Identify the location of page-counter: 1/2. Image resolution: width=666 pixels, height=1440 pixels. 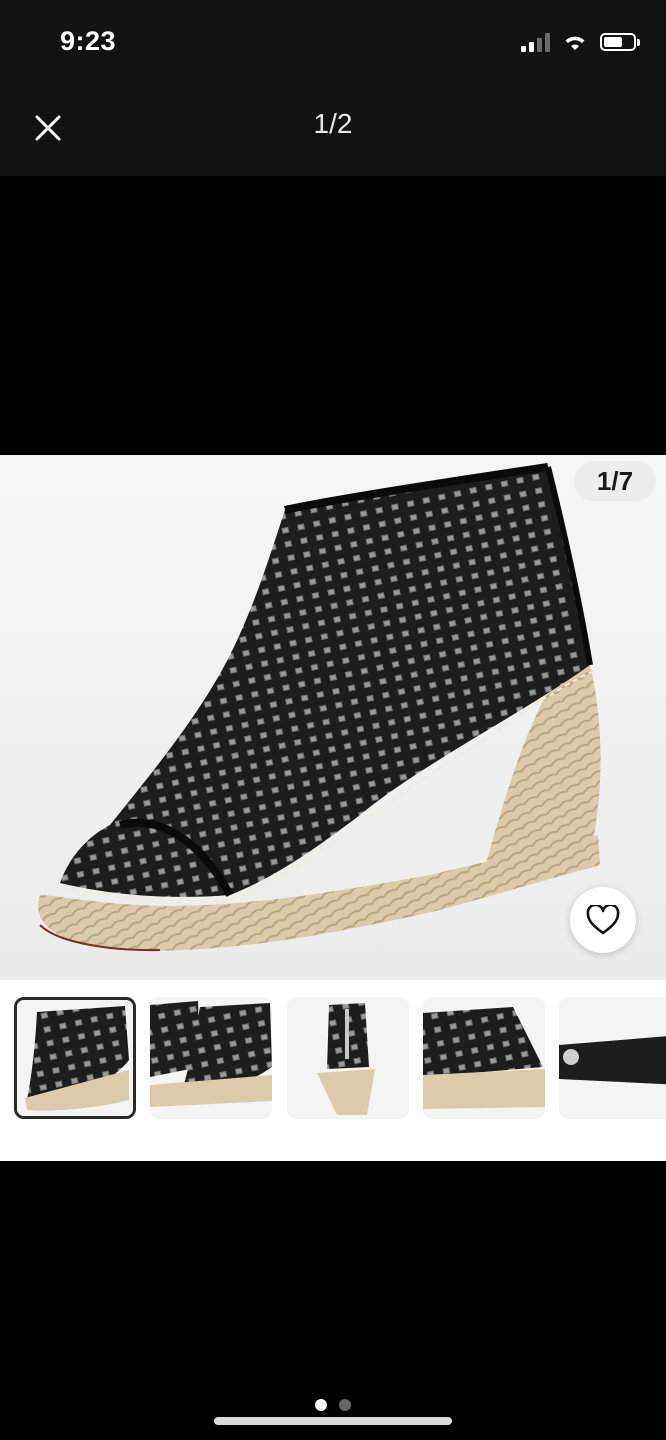
(333, 123).